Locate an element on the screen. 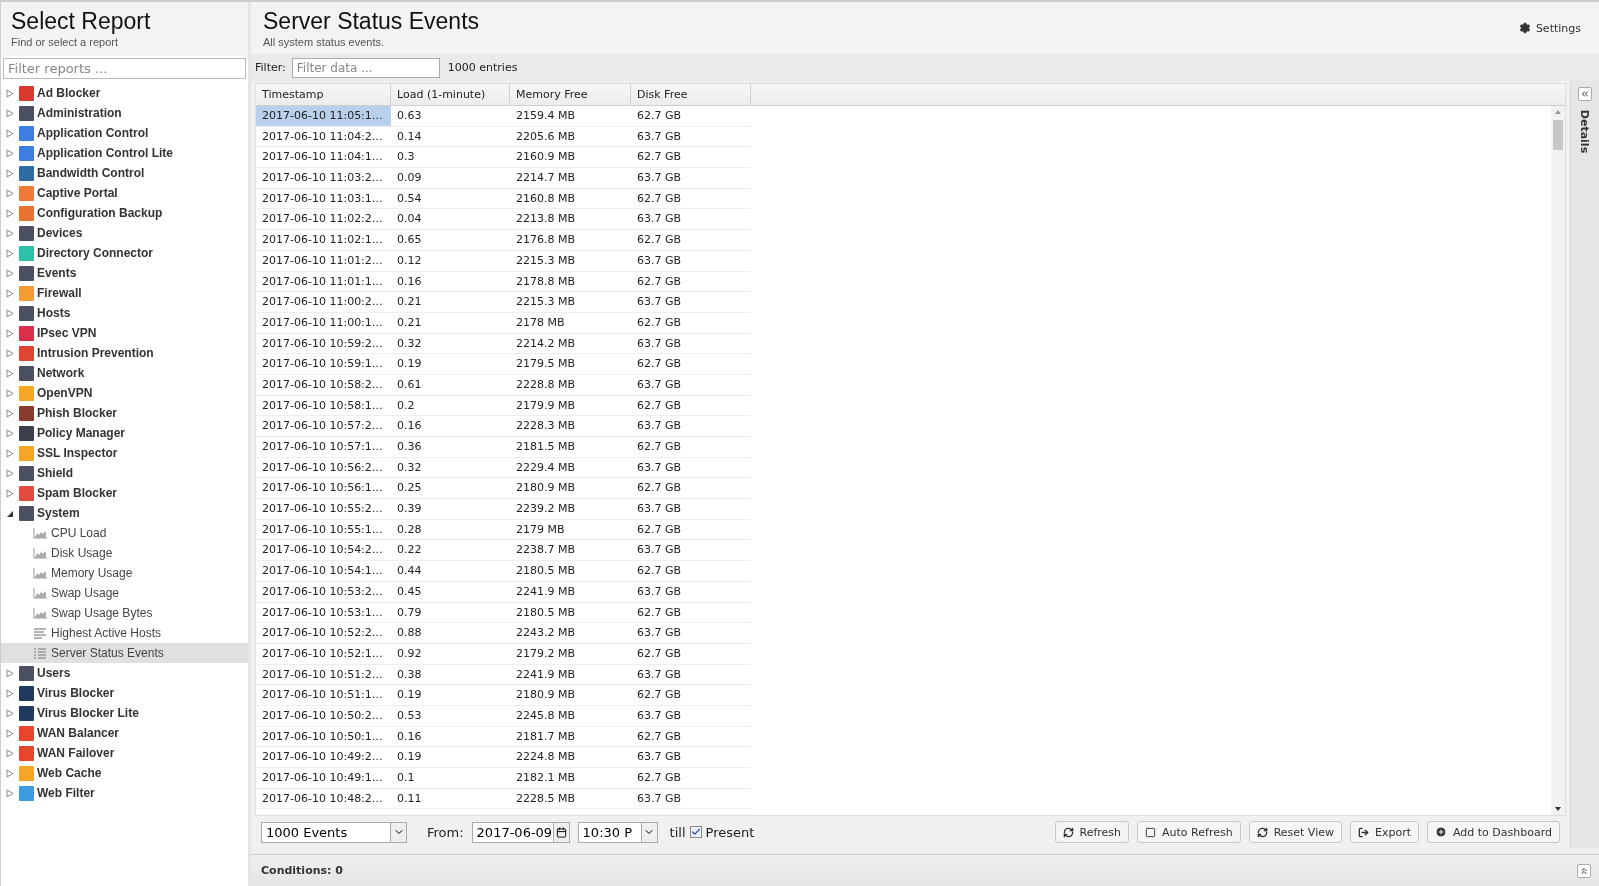 The width and height of the screenshot is (1599, 886). tree-item: Hosts is located at coordinates (124, 313).